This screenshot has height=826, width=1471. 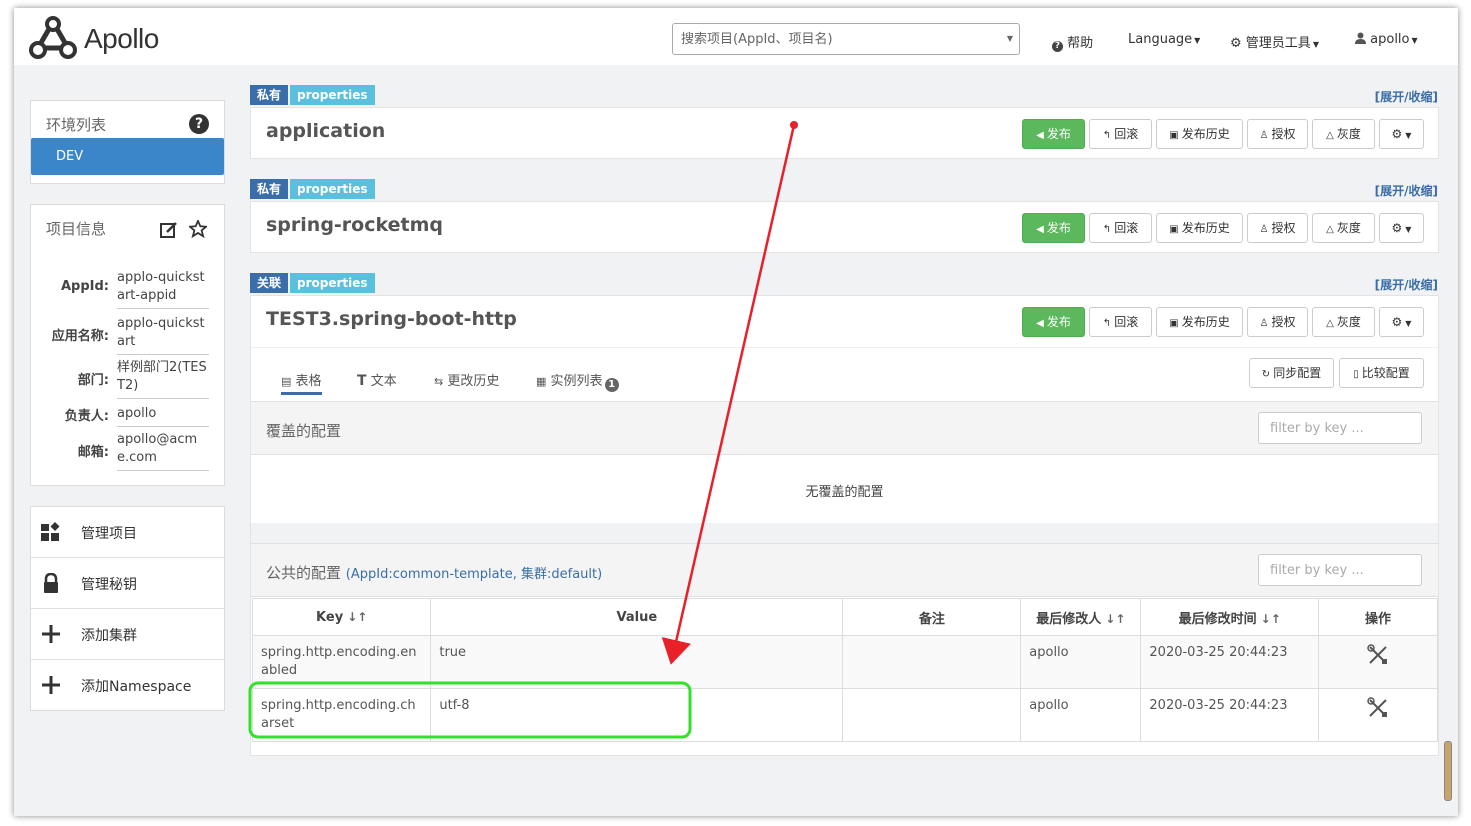 I want to click on annotation-arrow, so click(x=728, y=394).